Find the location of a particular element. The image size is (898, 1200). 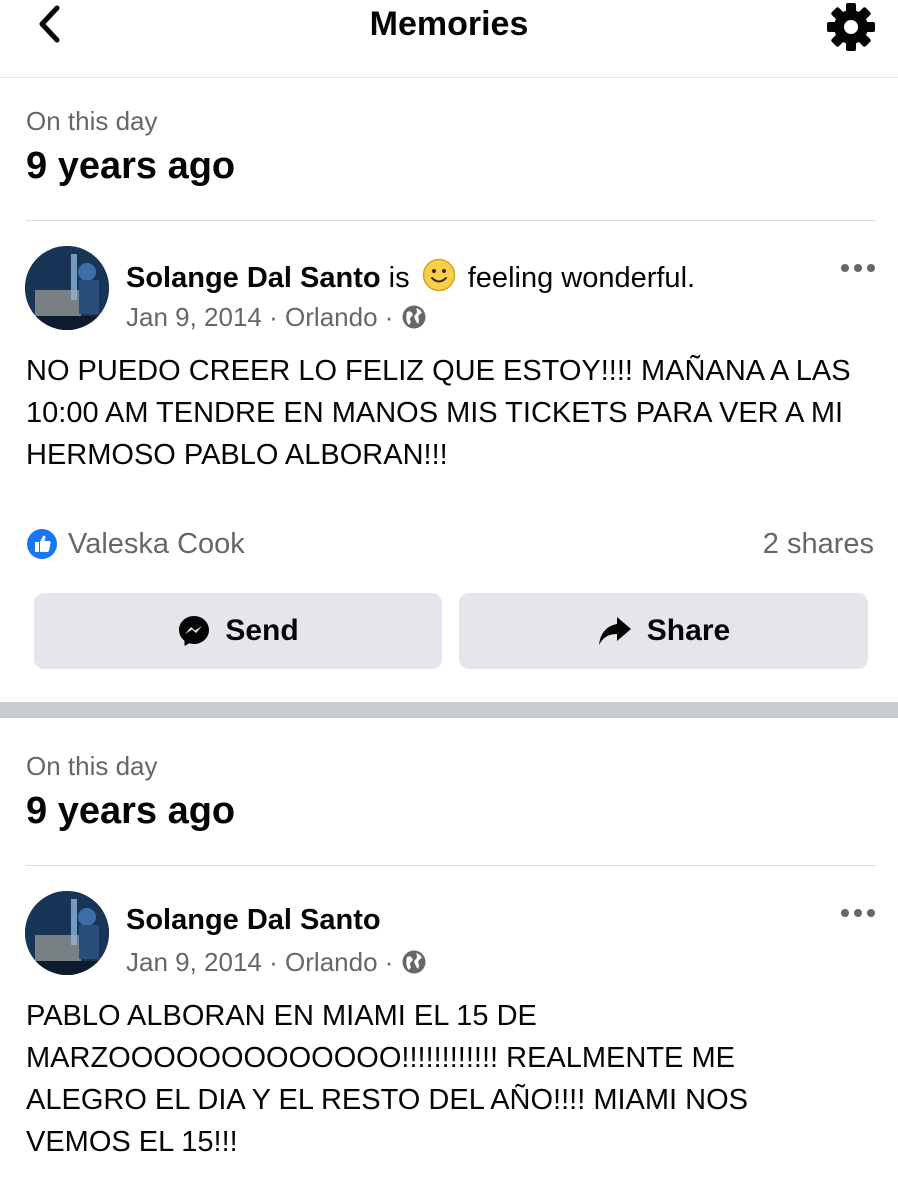

send-button: Send is located at coordinates (238, 631).